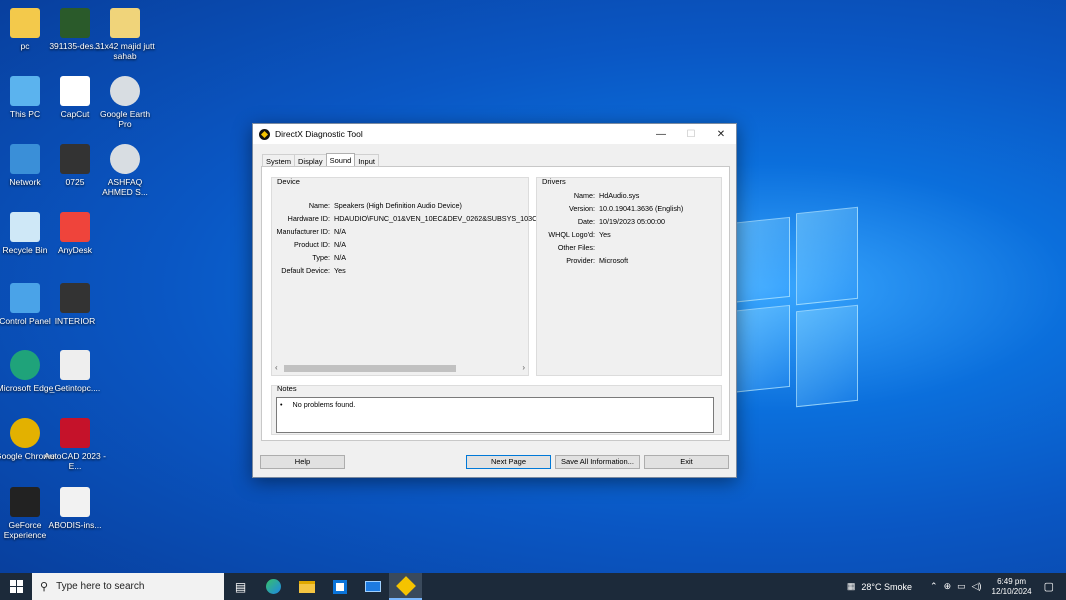 This screenshot has height=600, width=1066. I want to click on info-row: Name: HdAudio.sys, so click(590, 195).